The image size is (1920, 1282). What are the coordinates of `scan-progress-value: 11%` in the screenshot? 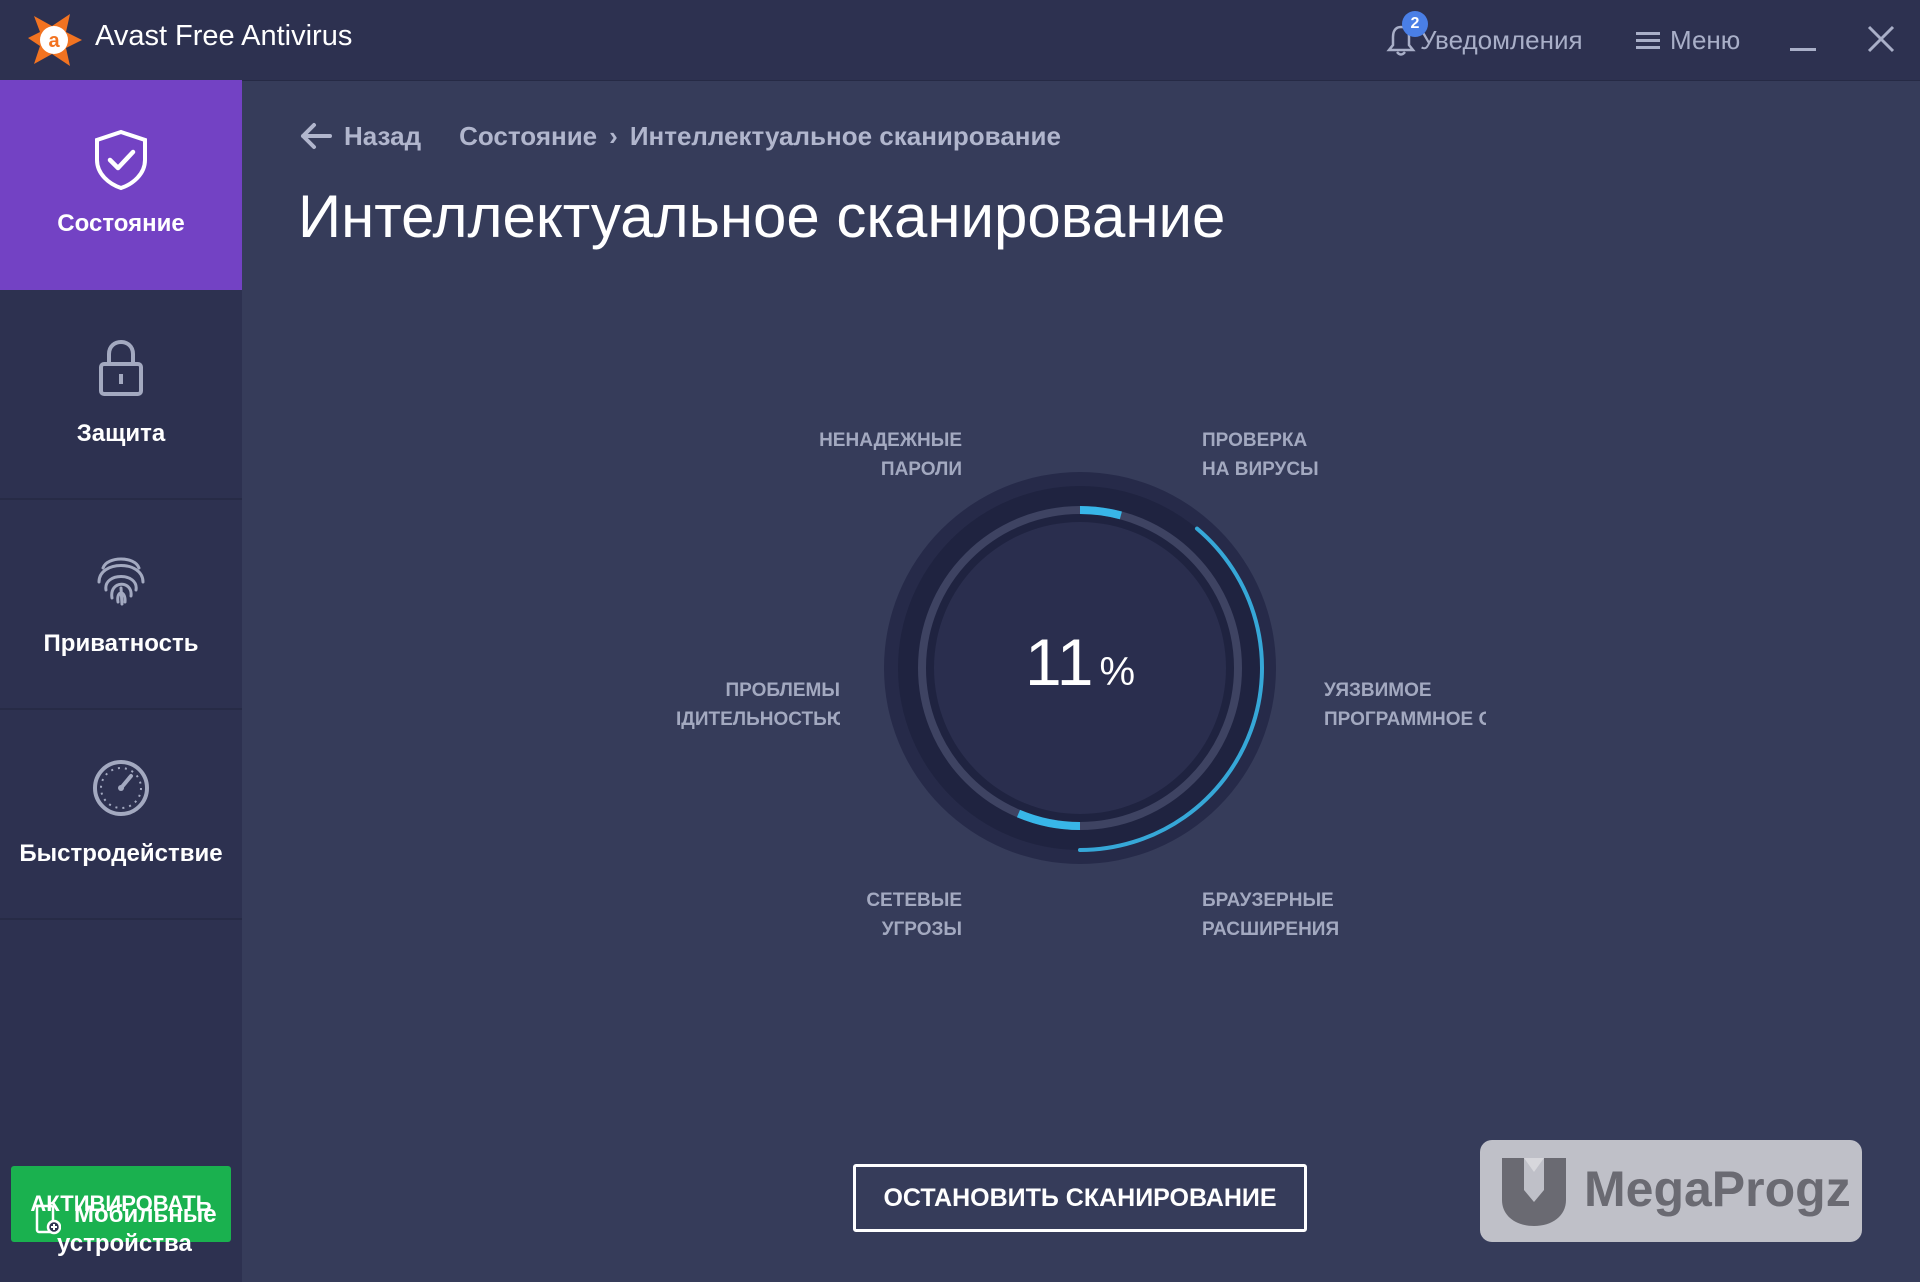 It's located at (1080, 662).